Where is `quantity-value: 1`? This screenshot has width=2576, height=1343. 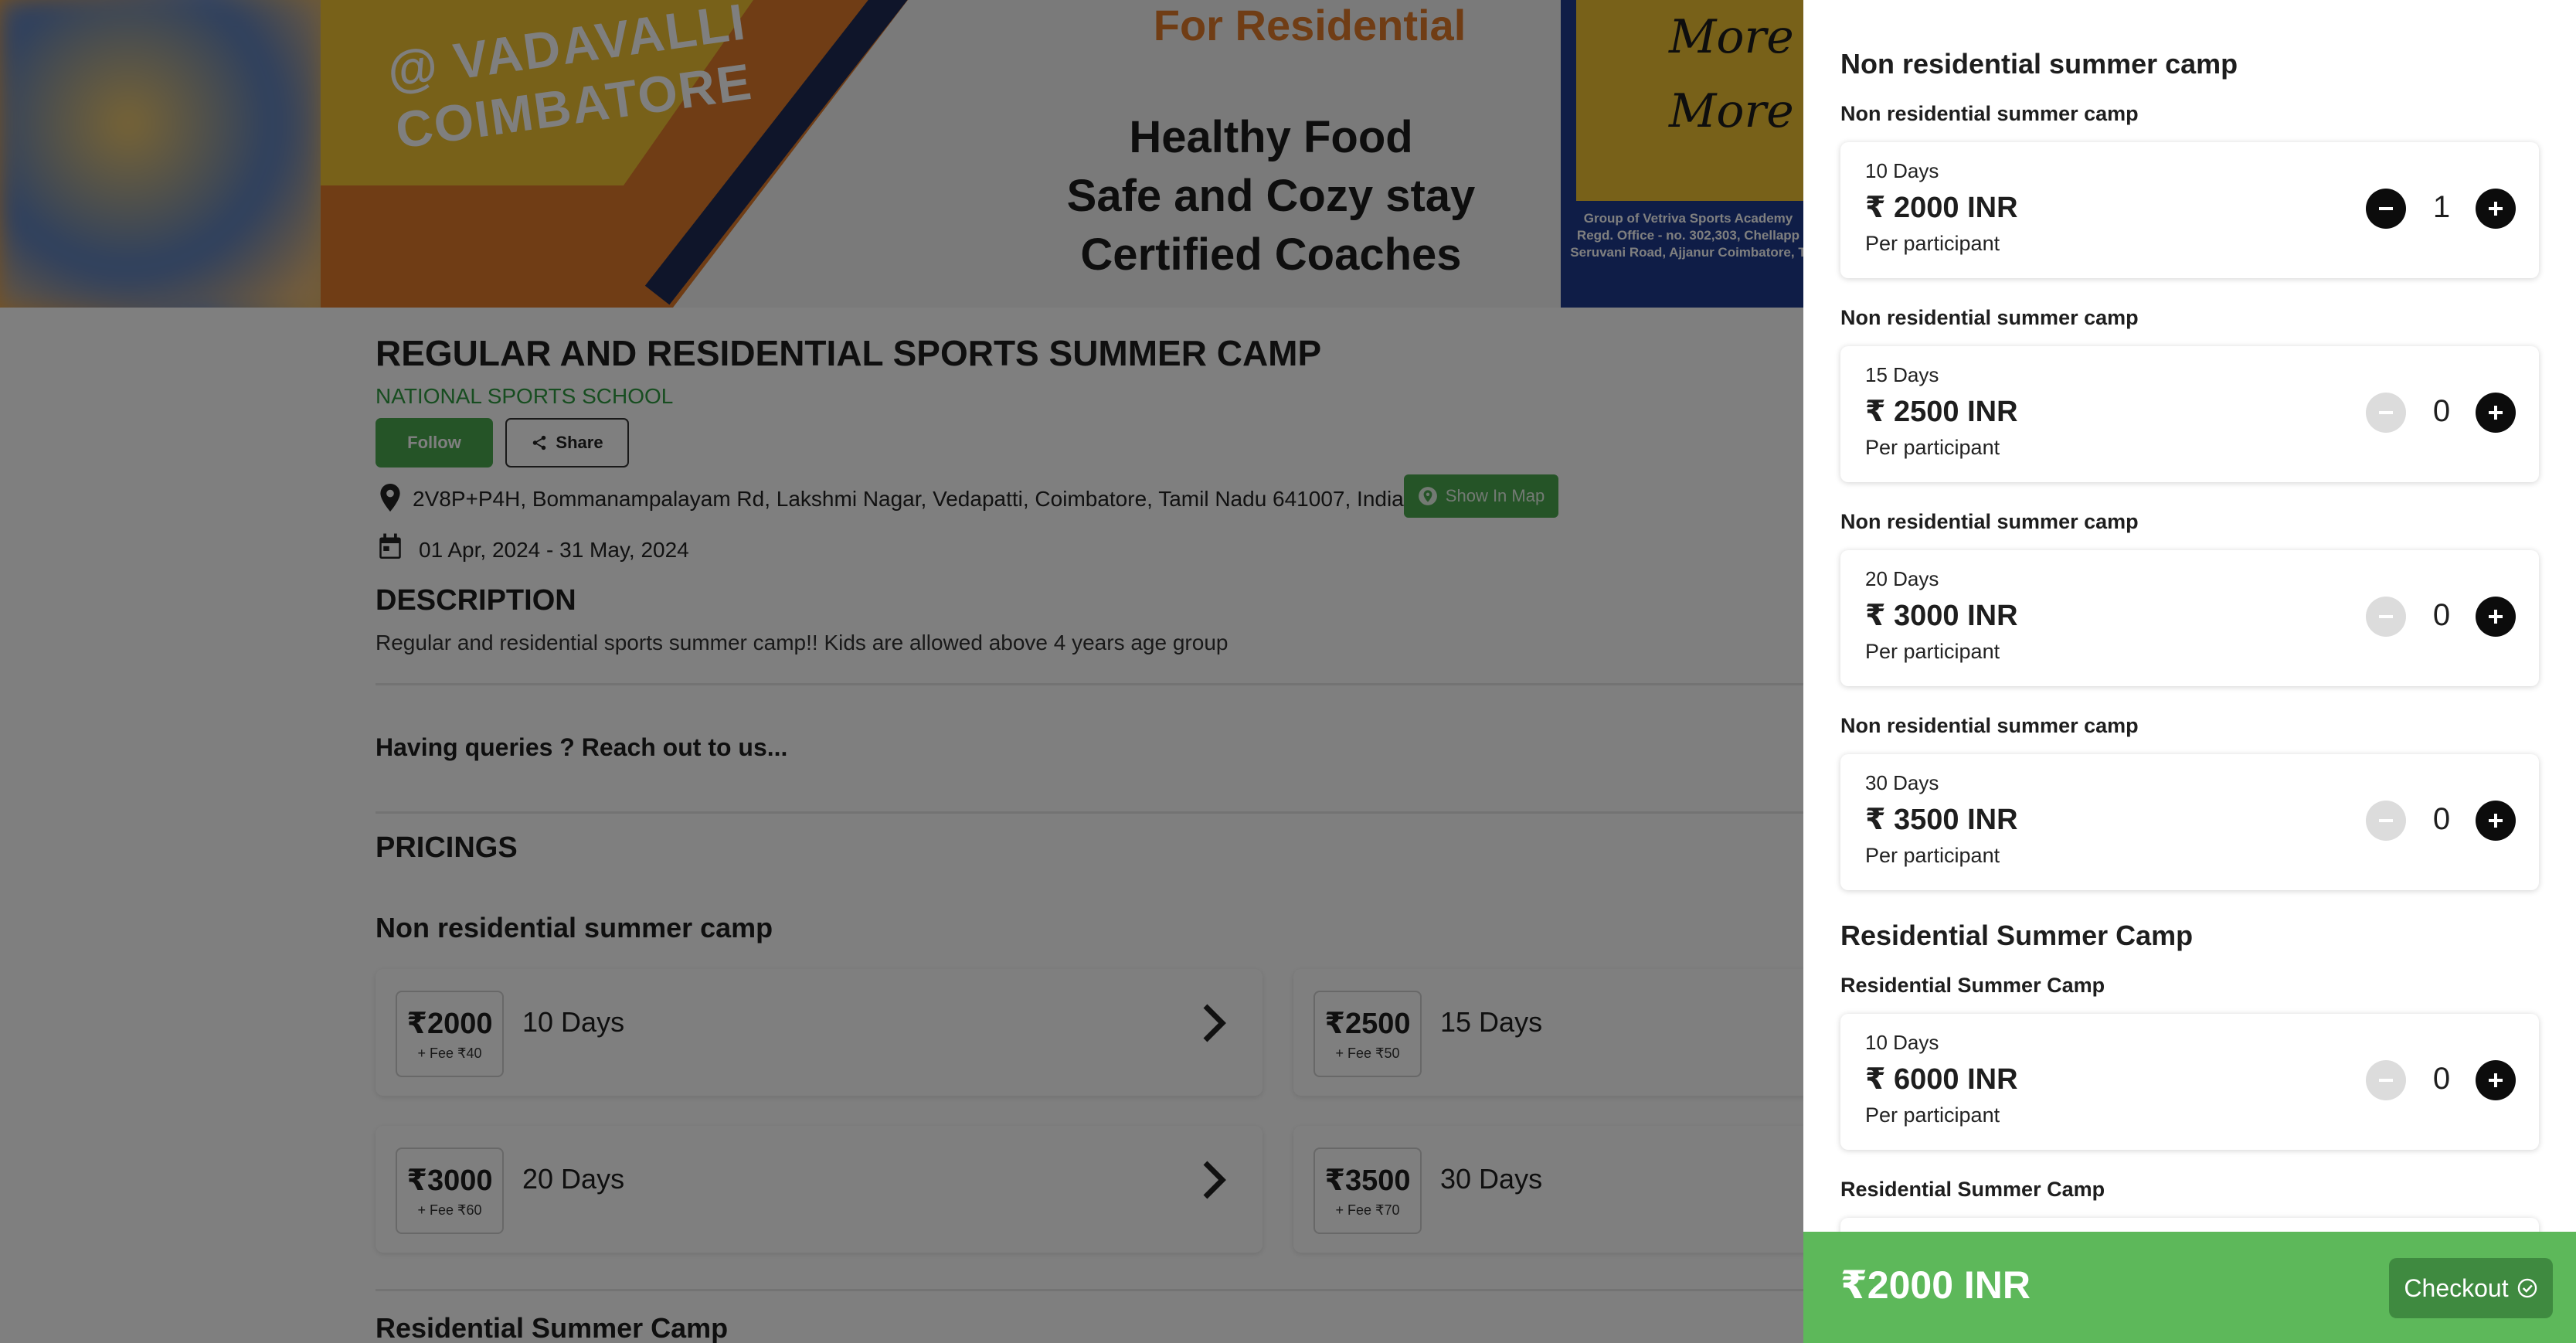
quantity-value: 1 is located at coordinates (2441, 207).